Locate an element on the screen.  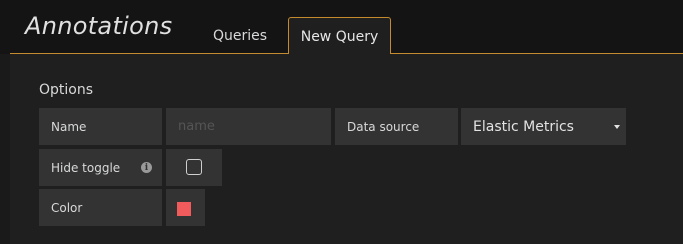
hide-toggle-cell is located at coordinates (194, 167).